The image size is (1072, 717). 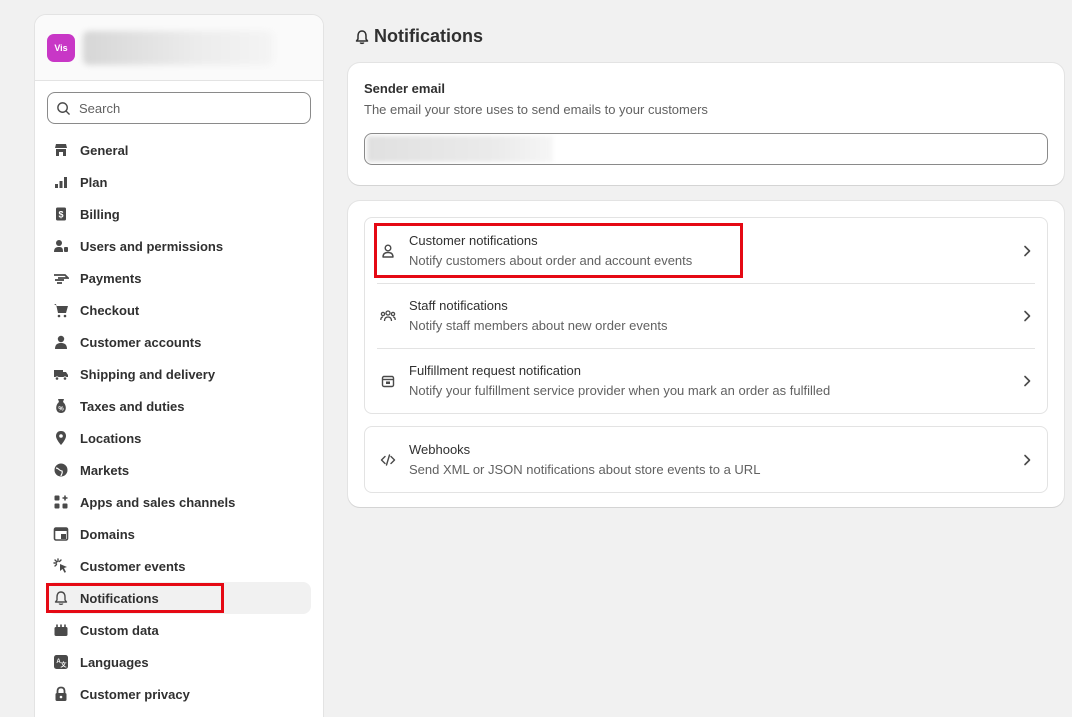 I want to click on sidebar-item-label: Apps and sales channels, so click(x=158, y=502).